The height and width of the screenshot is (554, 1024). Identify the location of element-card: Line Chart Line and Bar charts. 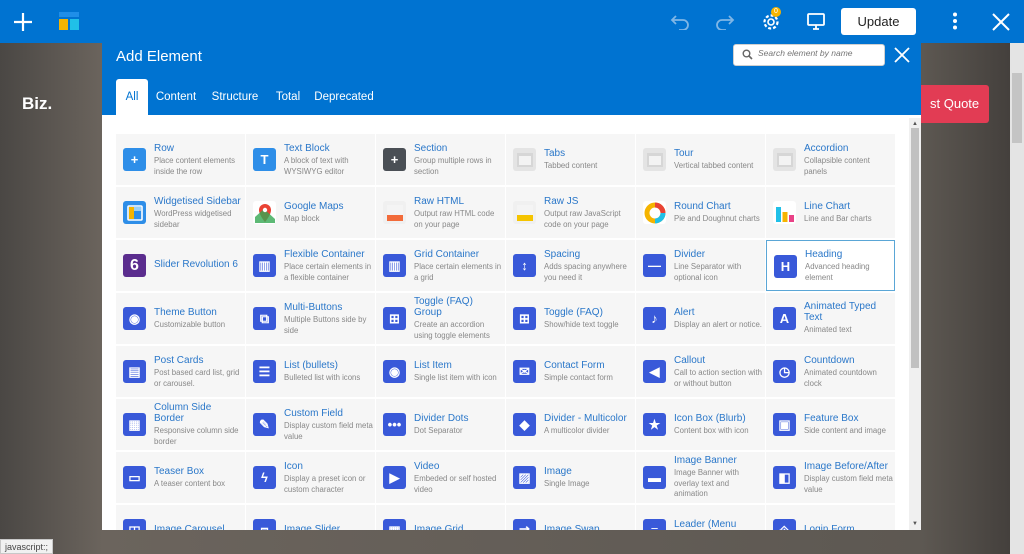
(830, 212).